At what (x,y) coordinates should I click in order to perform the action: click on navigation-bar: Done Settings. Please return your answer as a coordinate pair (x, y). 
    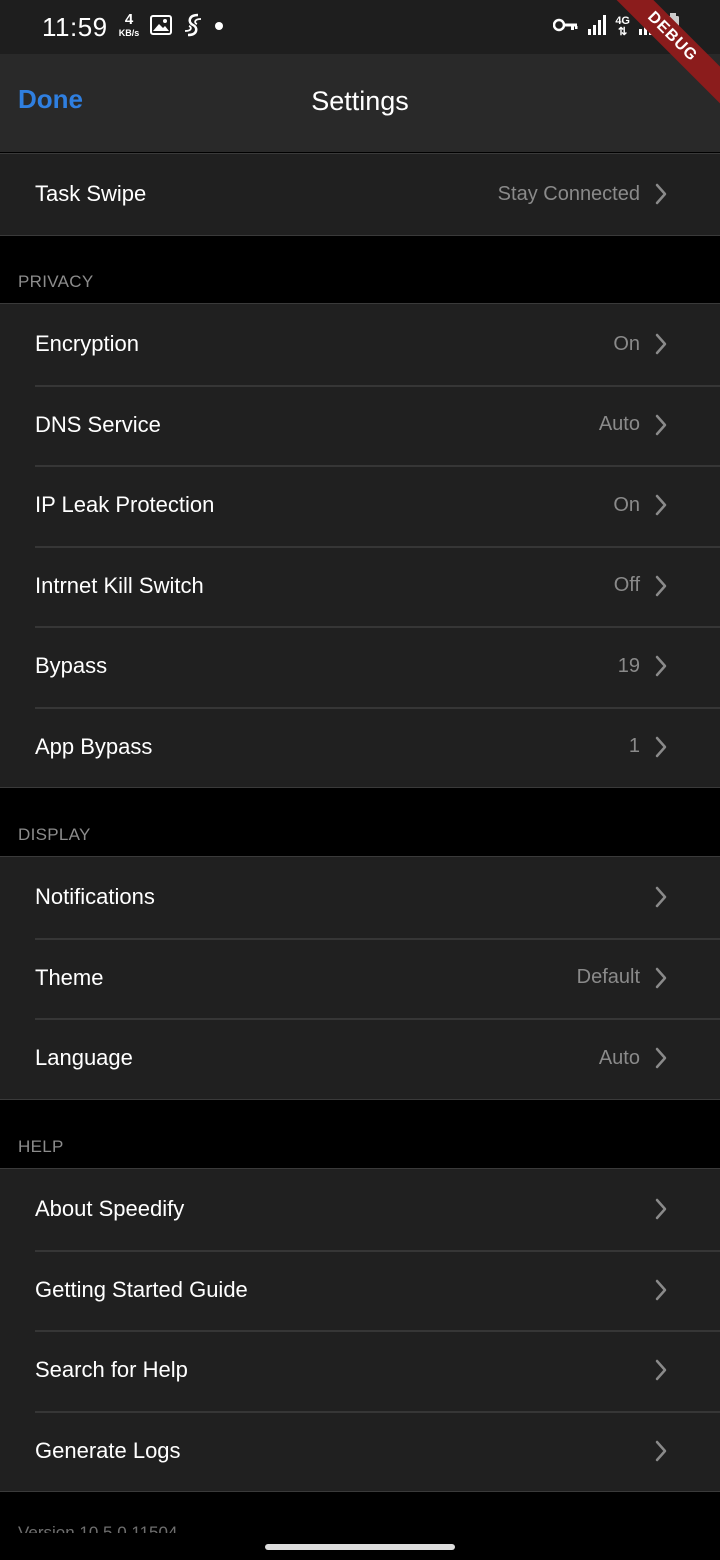
    Looking at the image, I should click on (360, 103).